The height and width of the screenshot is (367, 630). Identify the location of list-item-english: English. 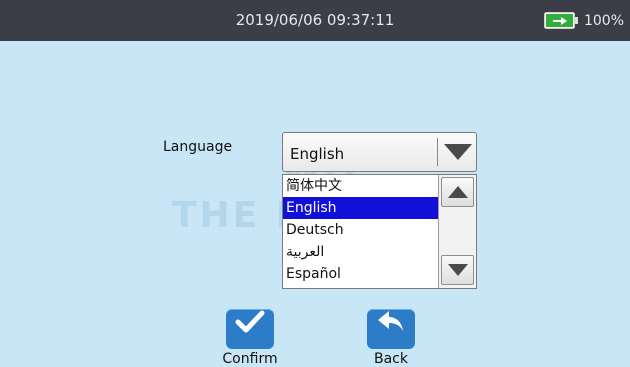
(360, 208).